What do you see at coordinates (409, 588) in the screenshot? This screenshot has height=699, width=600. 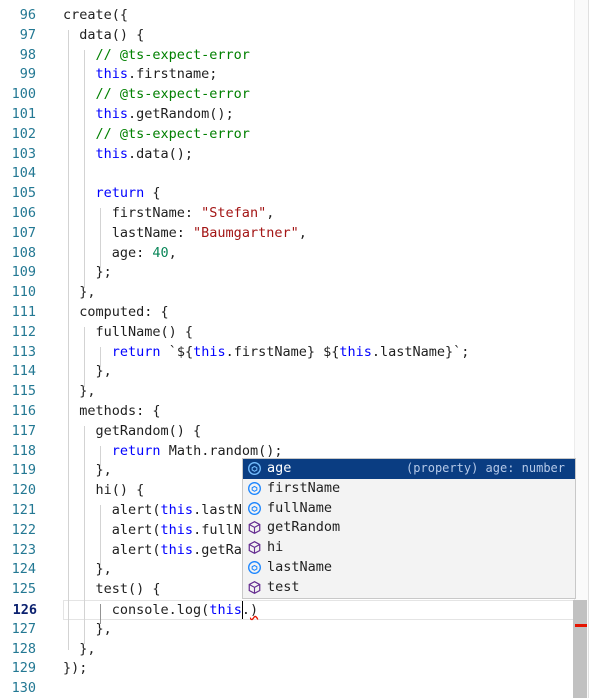 I see `suggest-item-test: test` at bounding box center [409, 588].